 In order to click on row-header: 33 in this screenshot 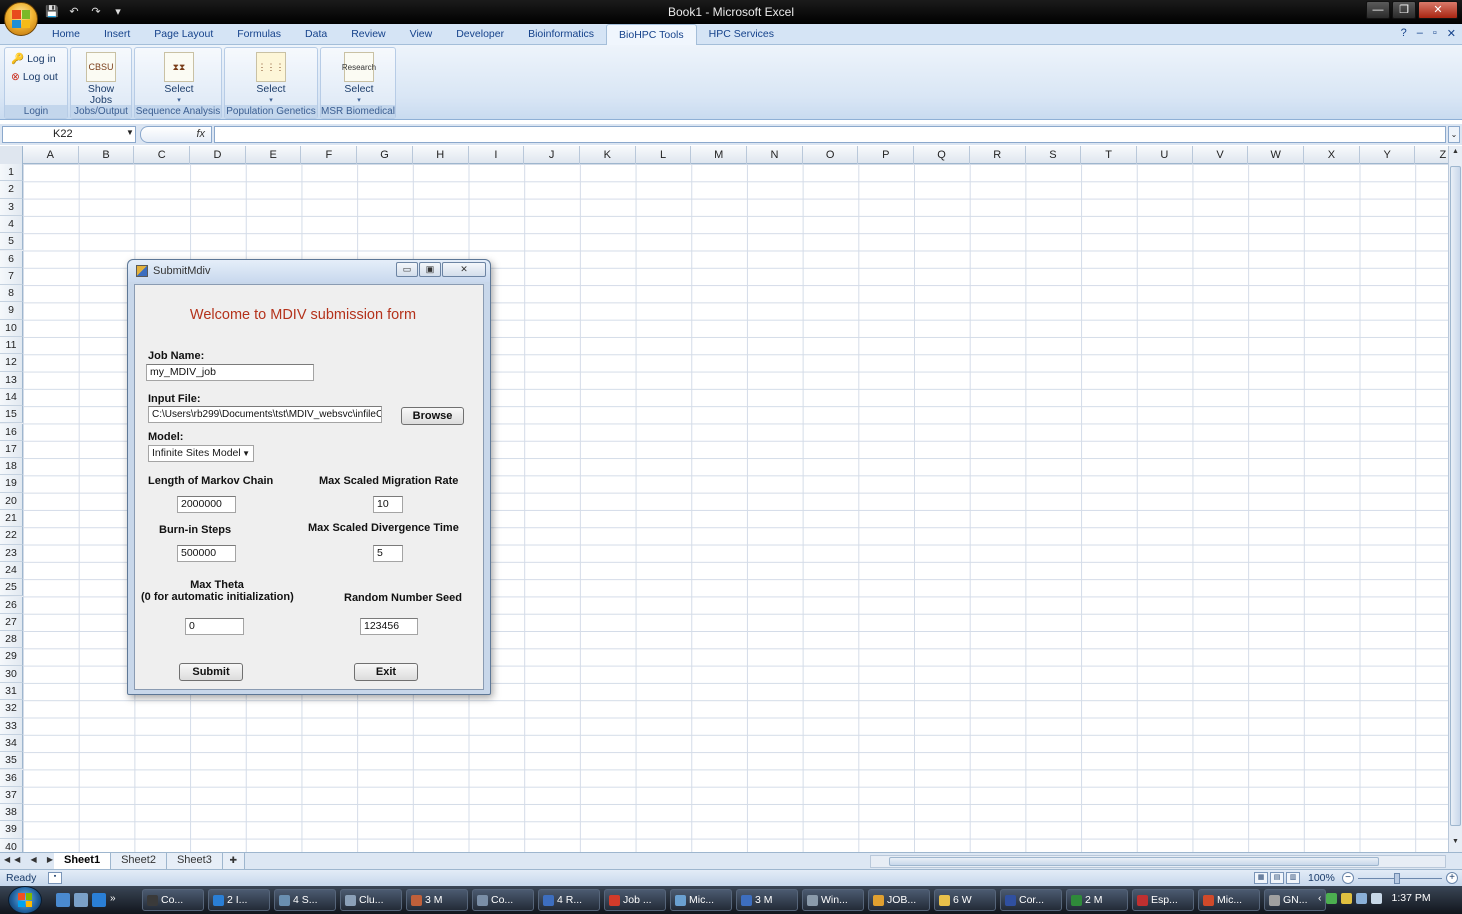, I will do `click(11, 726)`.